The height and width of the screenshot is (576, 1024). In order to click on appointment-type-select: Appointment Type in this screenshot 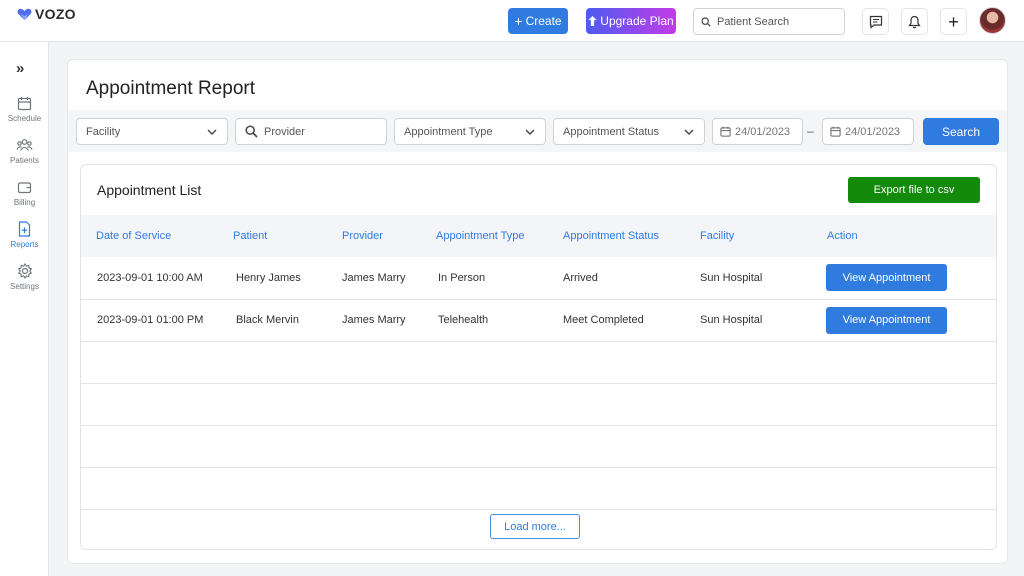, I will do `click(470, 131)`.